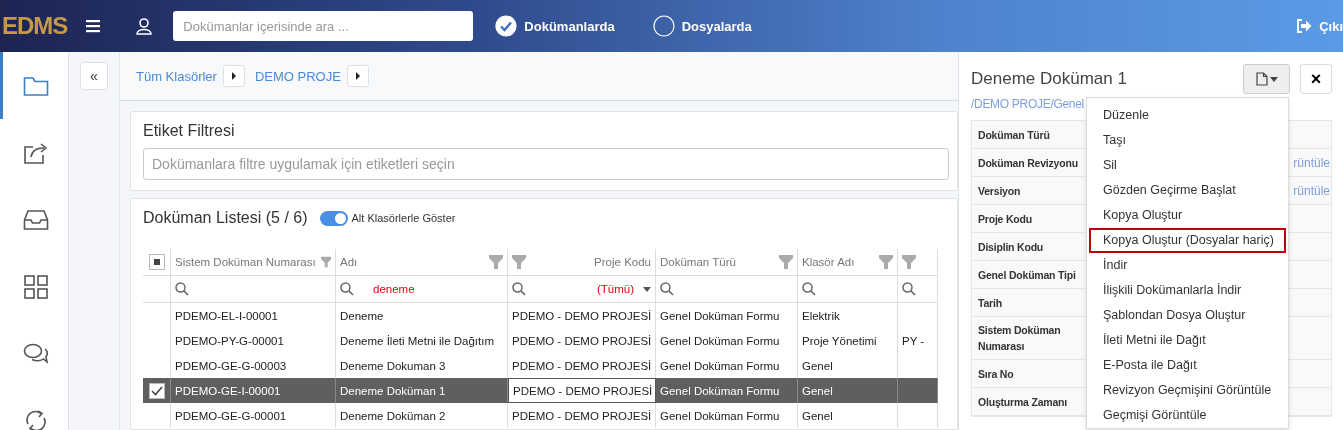 Image resolution: width=1343 pixels, height=430 pixels. I want to click on grid-icon, so click(35, 286).